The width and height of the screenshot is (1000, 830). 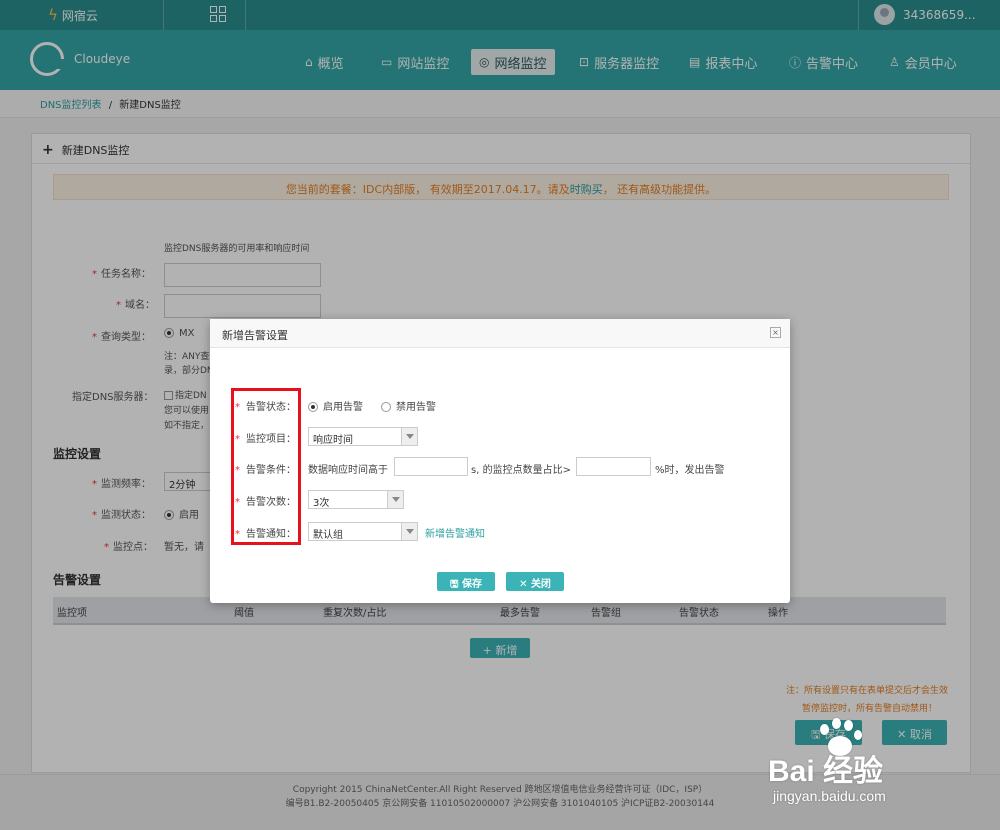 What do you see at coordinates (363, 436) in the screenshot?
I see `monitor-item-select: 响应时间` at bounding box center [363, 436].